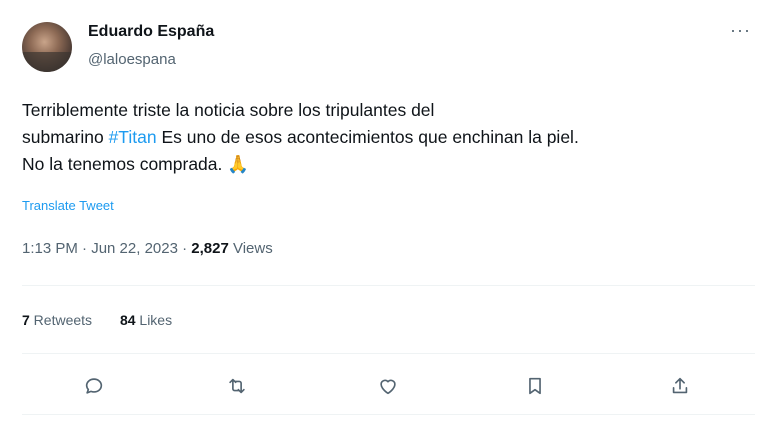 The width and height of the screenshot is (768, 421). I want to click on share-button, so click(680, 386).